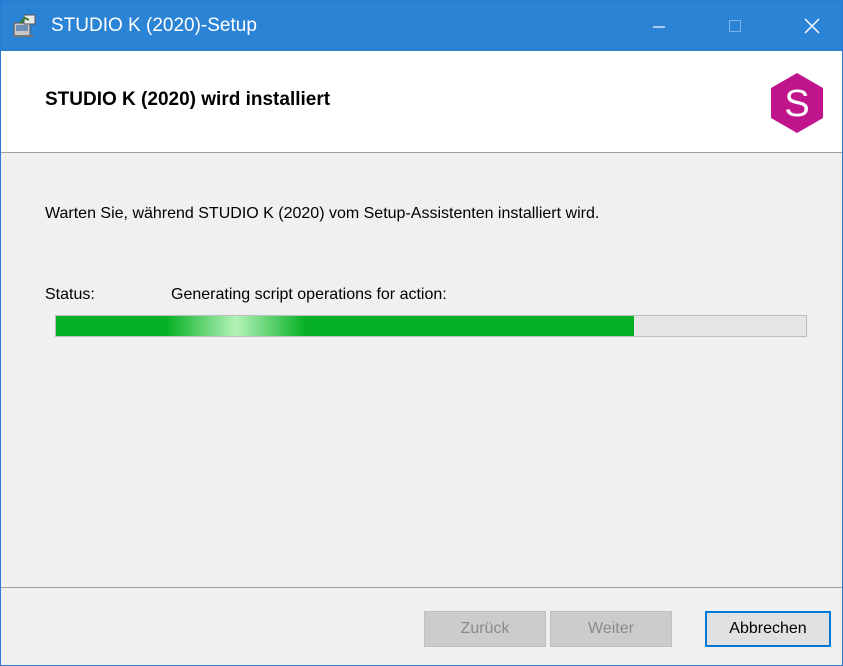 The width and height of the screenshot is (843, 666). What do you see at coordinates (611, 629) in the screenshot?
I see `next-button: Weiter` at bounding box center [611, 629].